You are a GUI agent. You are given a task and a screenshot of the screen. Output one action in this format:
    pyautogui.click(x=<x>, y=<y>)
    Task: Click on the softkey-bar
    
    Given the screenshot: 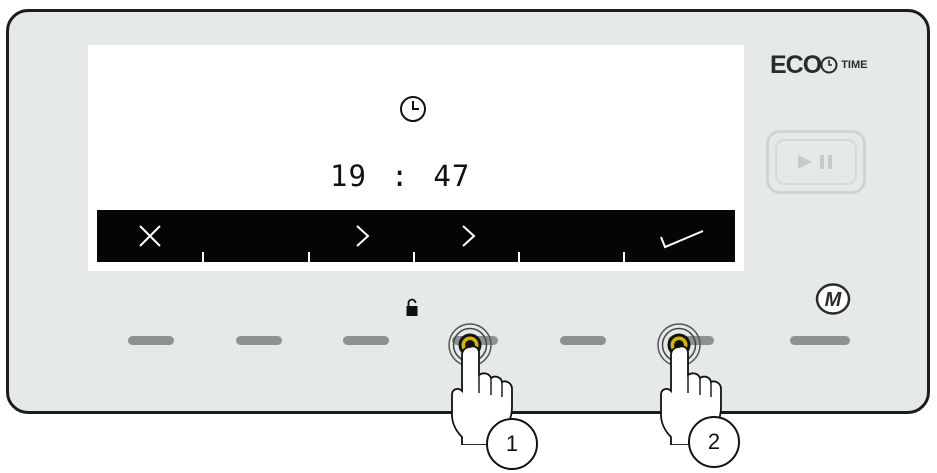 What is the action you would take?
    pyautogui.click(x=416, y=236)
    